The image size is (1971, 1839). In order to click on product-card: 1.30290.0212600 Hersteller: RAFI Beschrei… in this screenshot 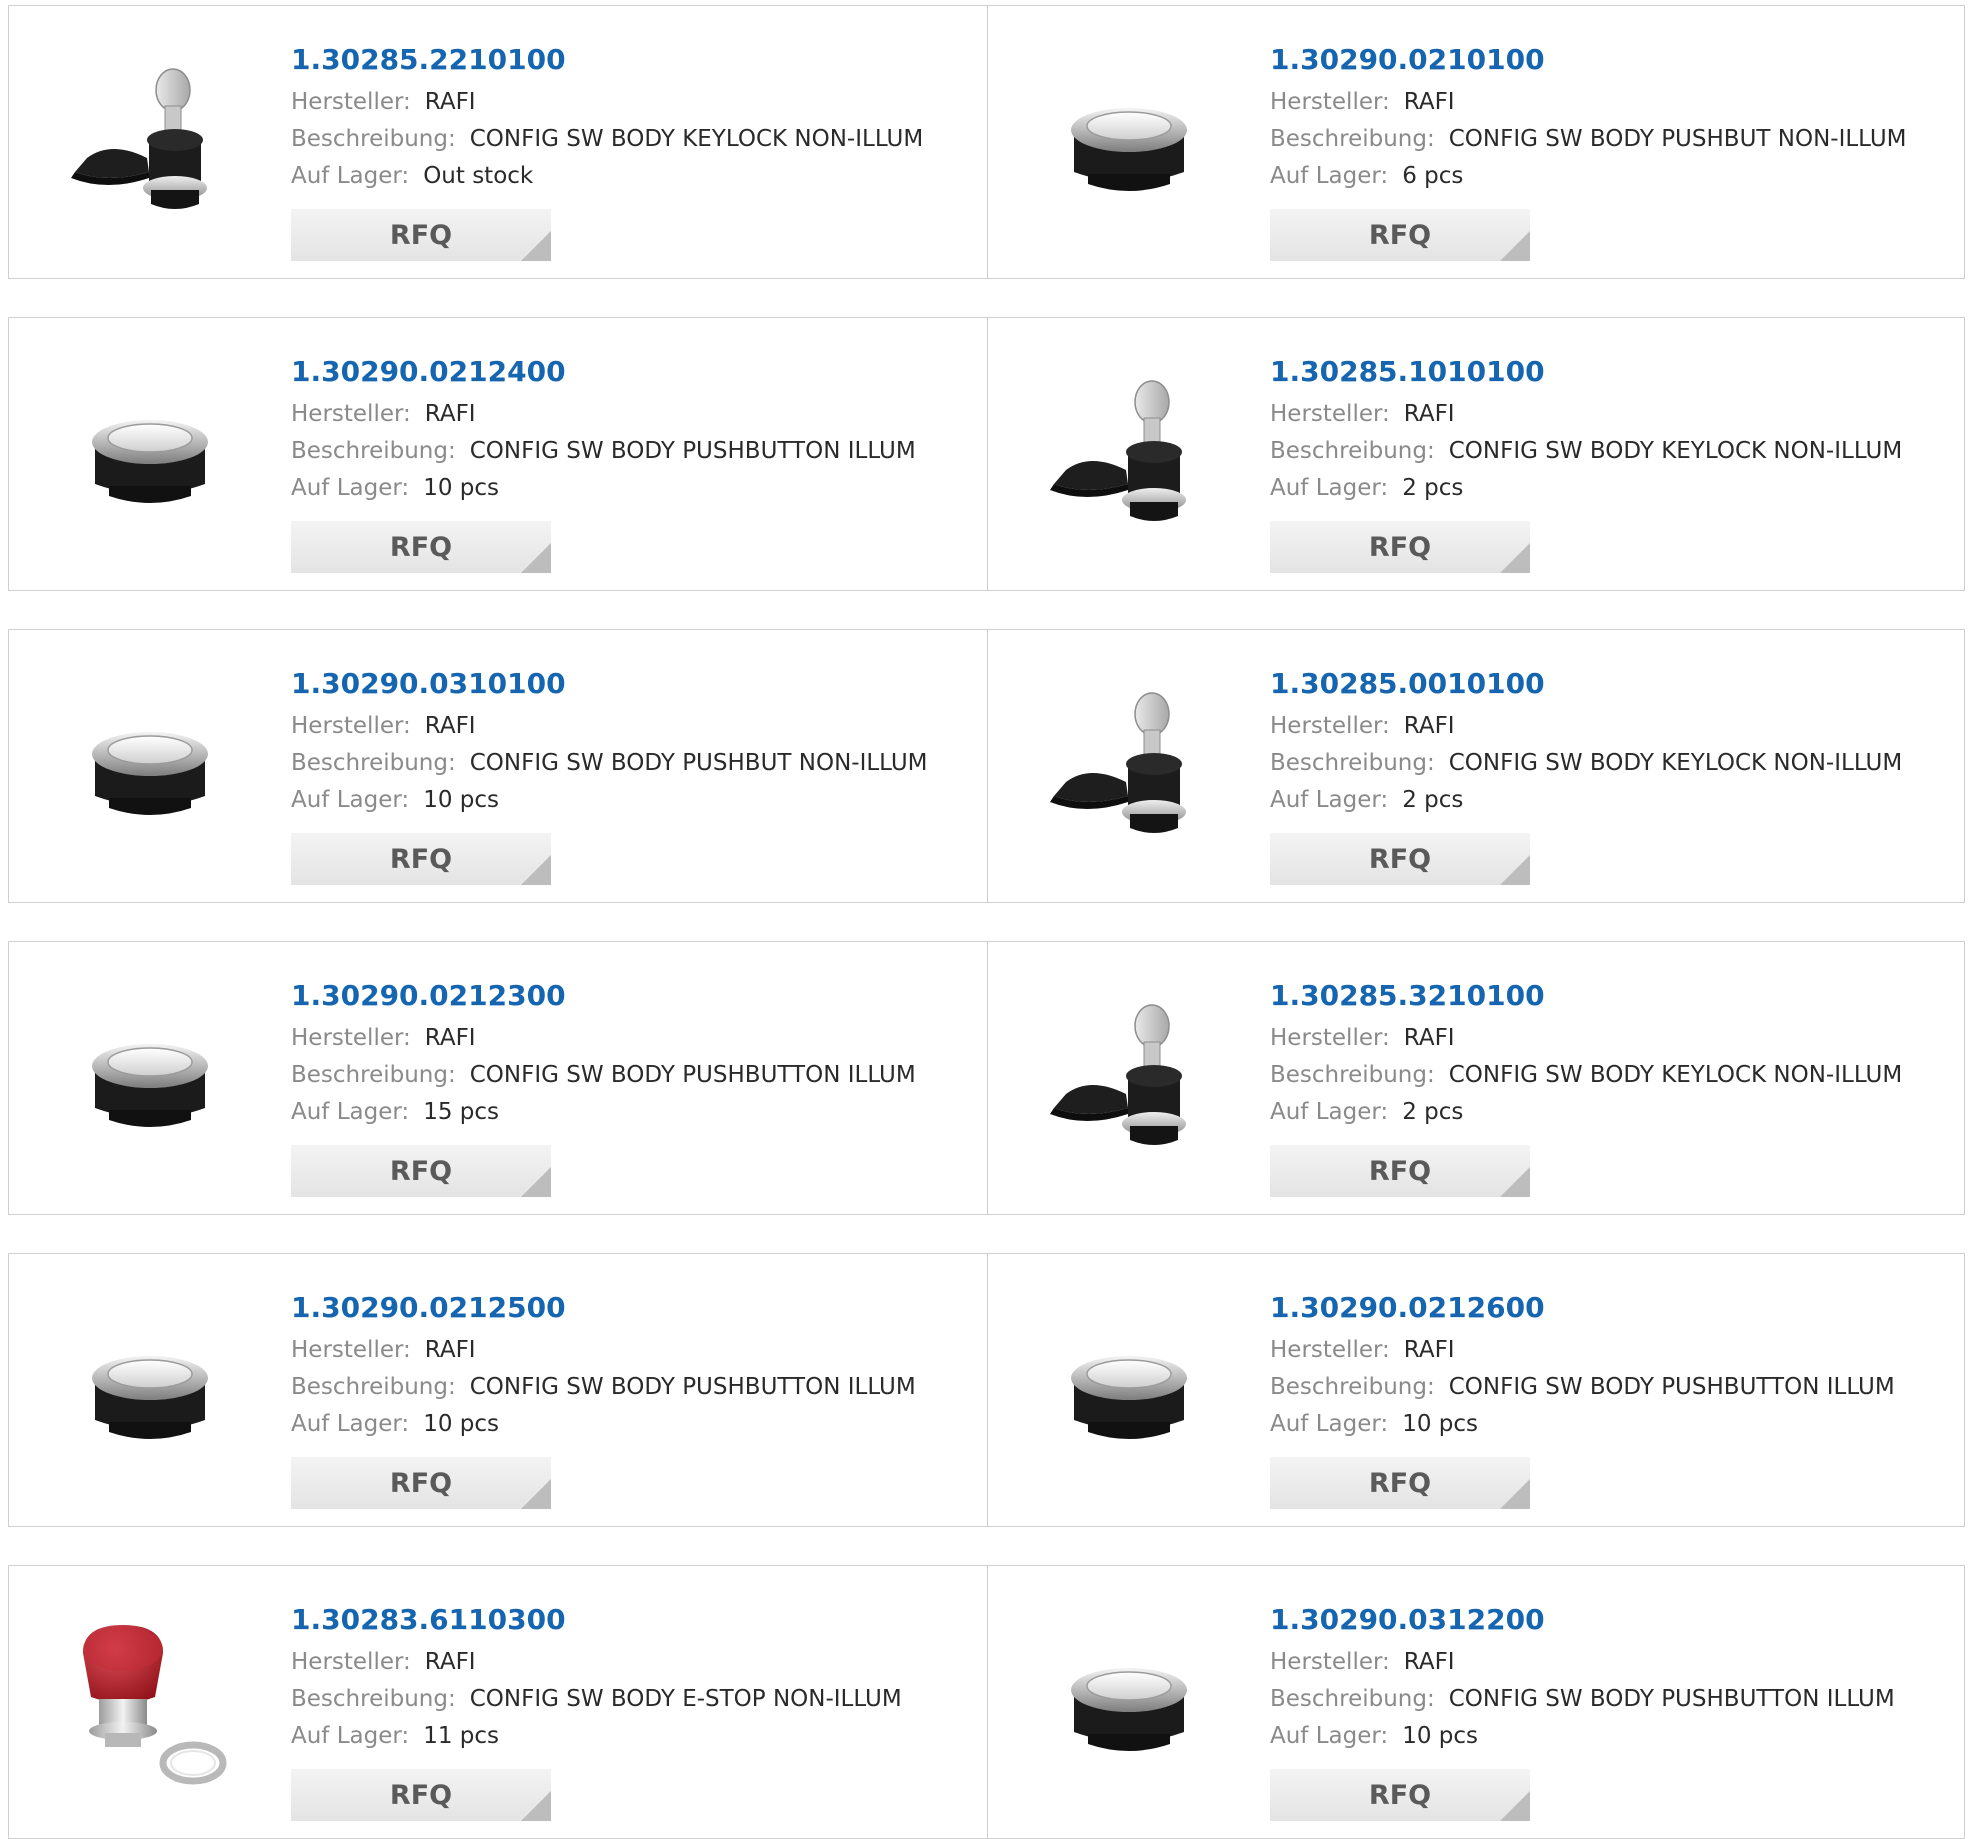, I will do `click(1476, 1390)`.